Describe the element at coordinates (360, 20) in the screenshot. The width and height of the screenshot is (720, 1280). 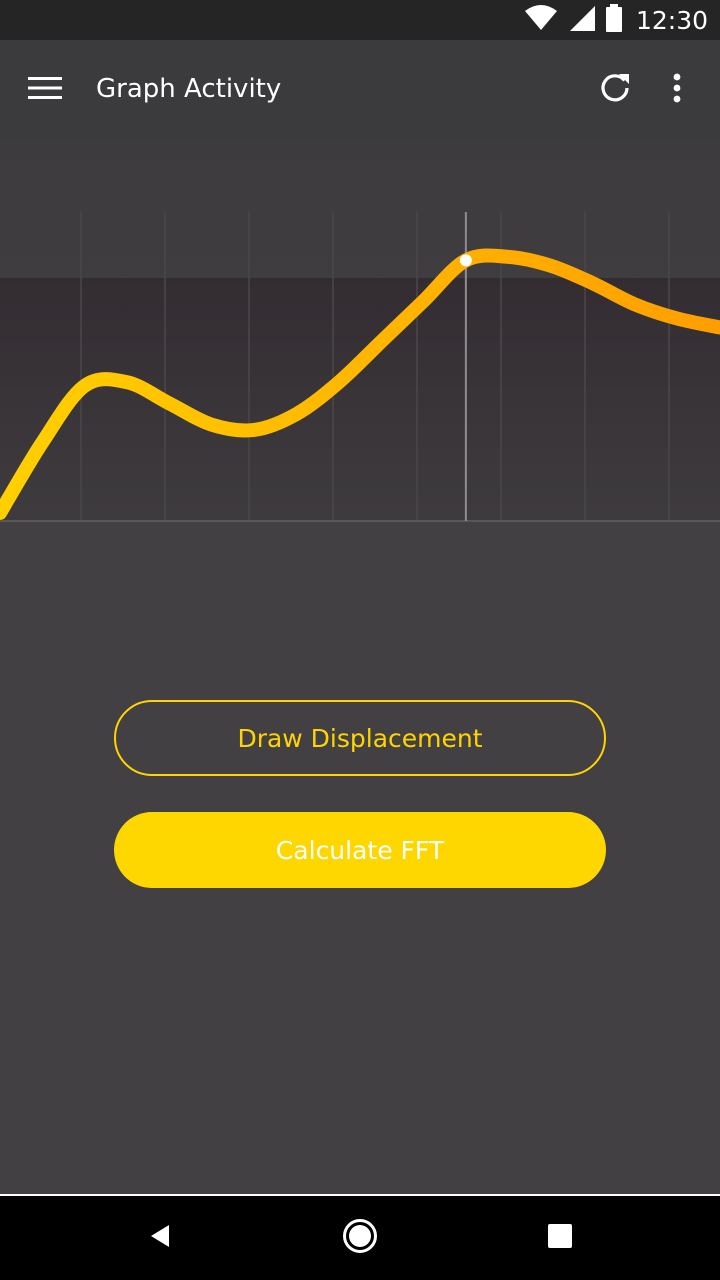
I see `status-bar: 12:30` at that location.